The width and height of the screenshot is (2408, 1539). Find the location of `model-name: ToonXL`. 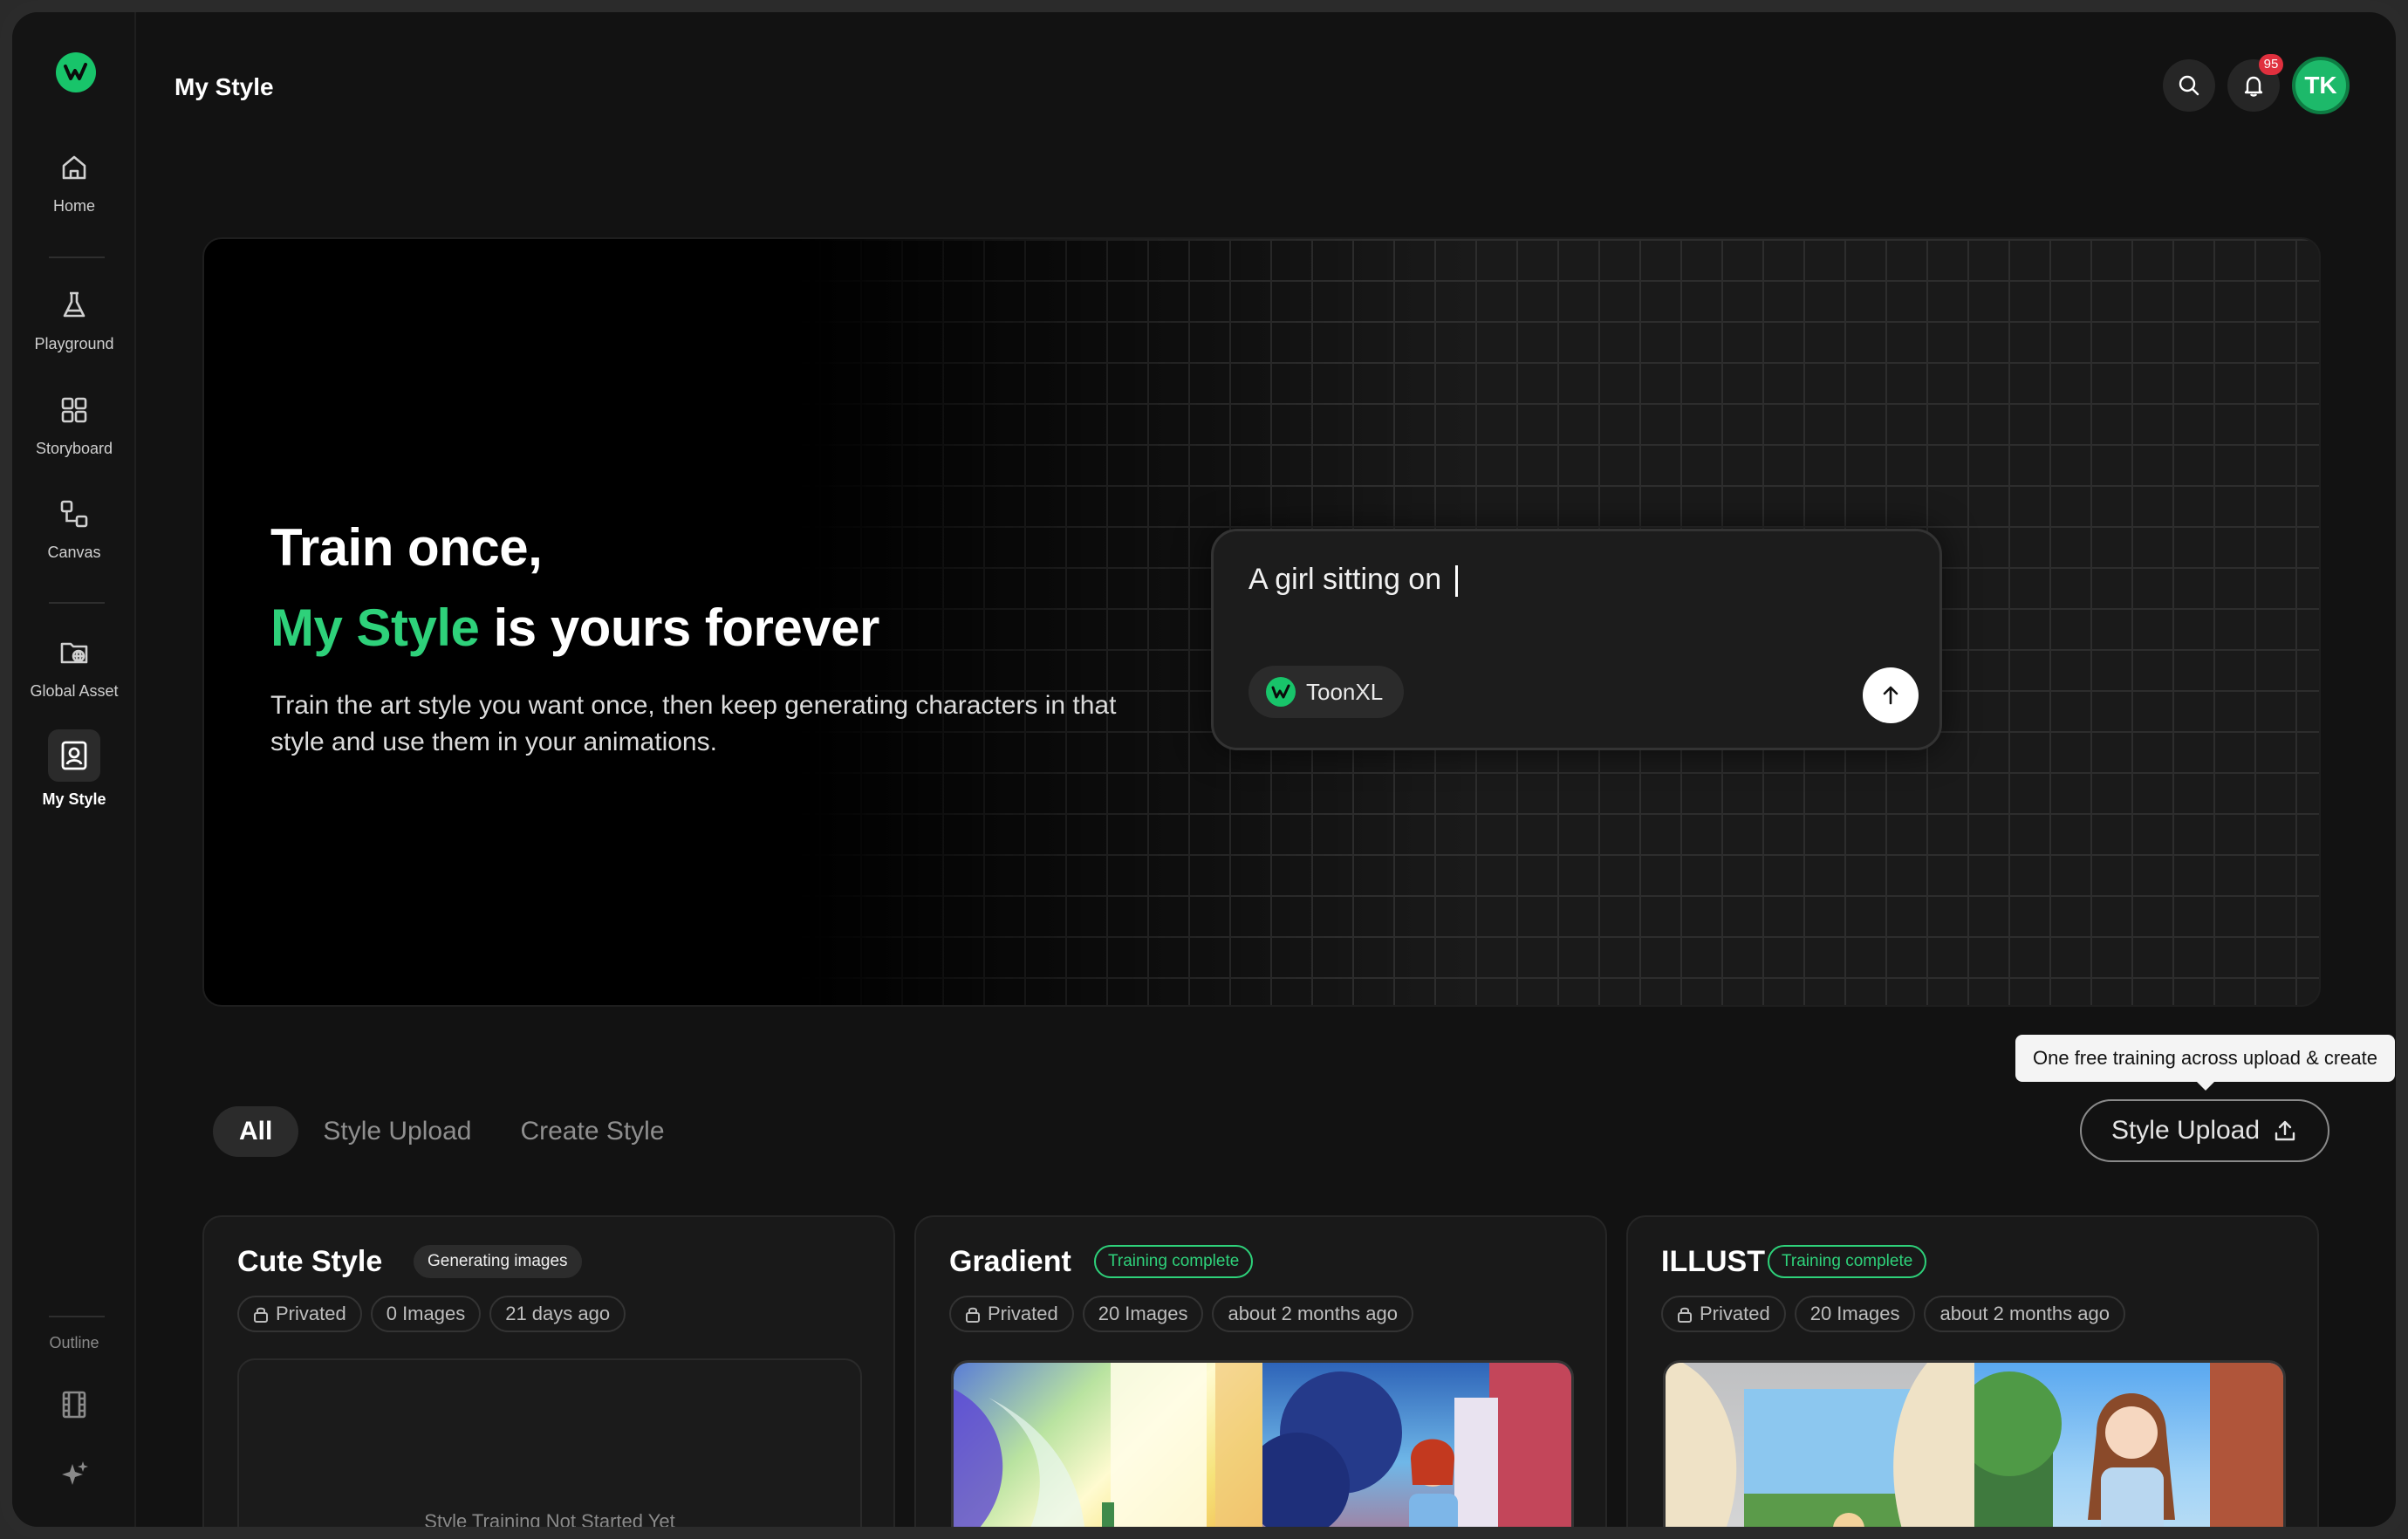

model-name: ToonXL is located at coordinates (1345, 691).